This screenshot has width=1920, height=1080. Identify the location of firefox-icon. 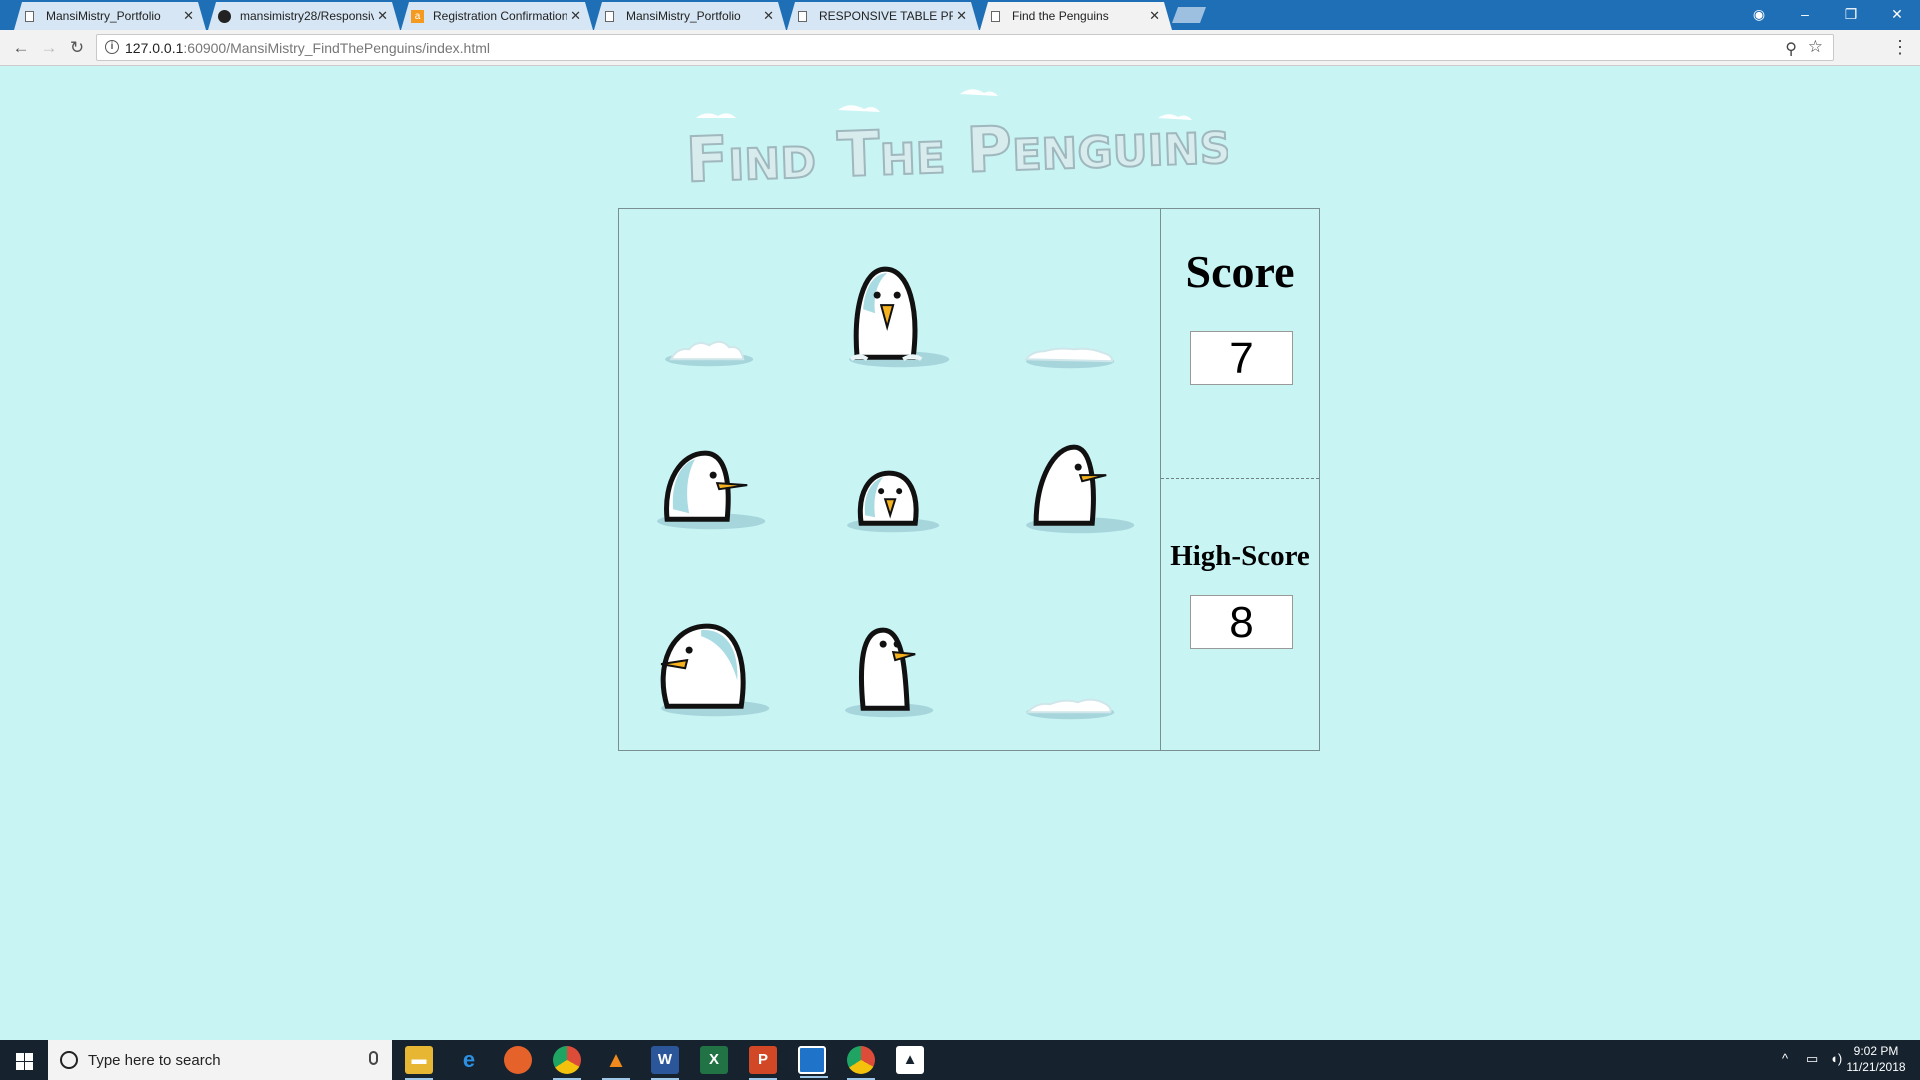
(518, 1060).